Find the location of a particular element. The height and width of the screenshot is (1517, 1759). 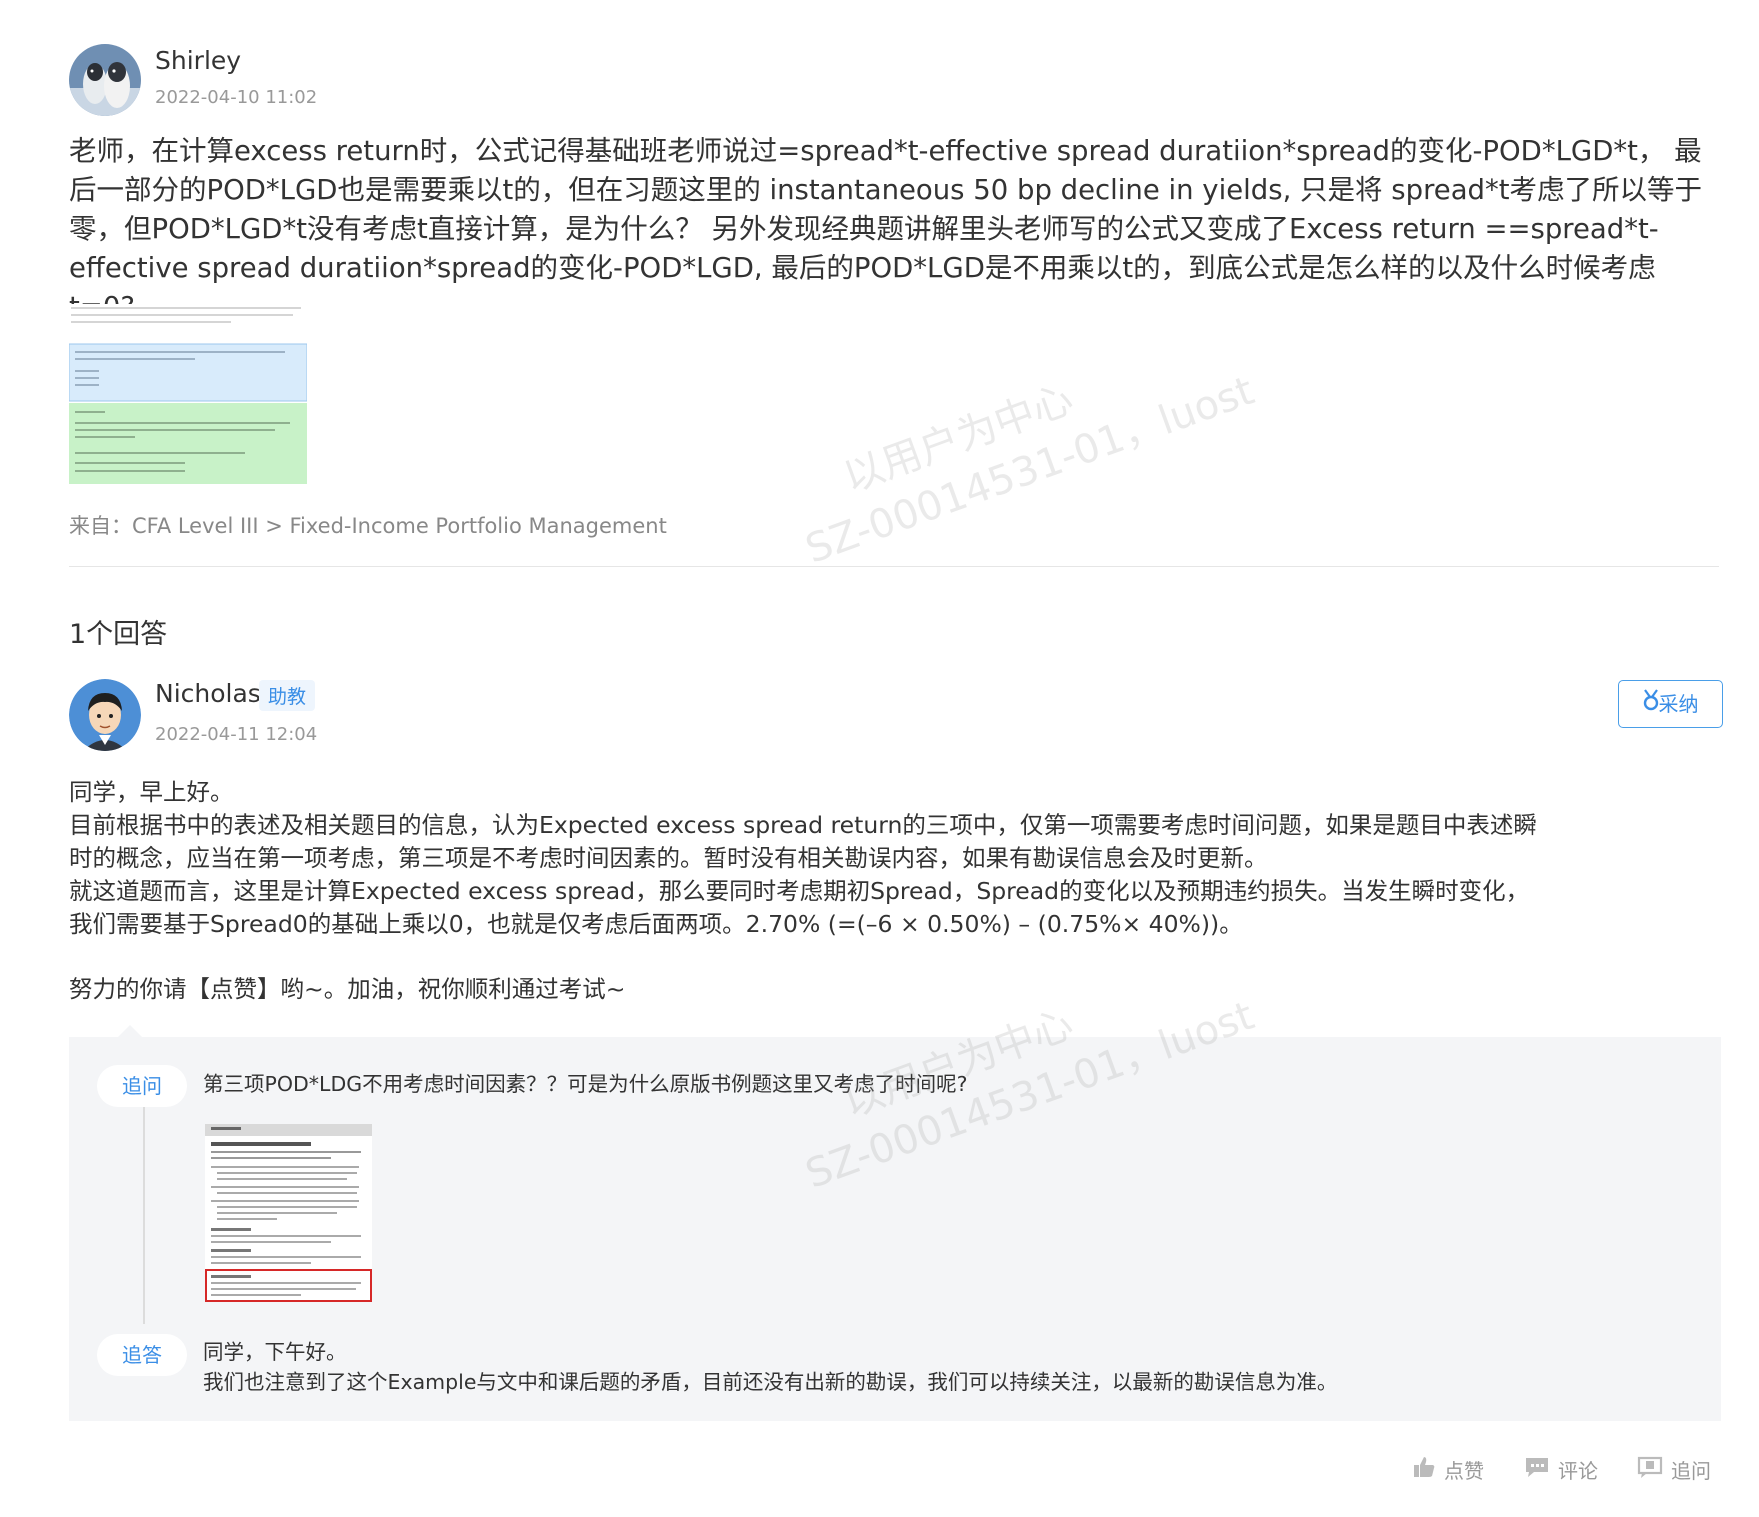

answer-author-avatar is located at coordinates (105, 715).